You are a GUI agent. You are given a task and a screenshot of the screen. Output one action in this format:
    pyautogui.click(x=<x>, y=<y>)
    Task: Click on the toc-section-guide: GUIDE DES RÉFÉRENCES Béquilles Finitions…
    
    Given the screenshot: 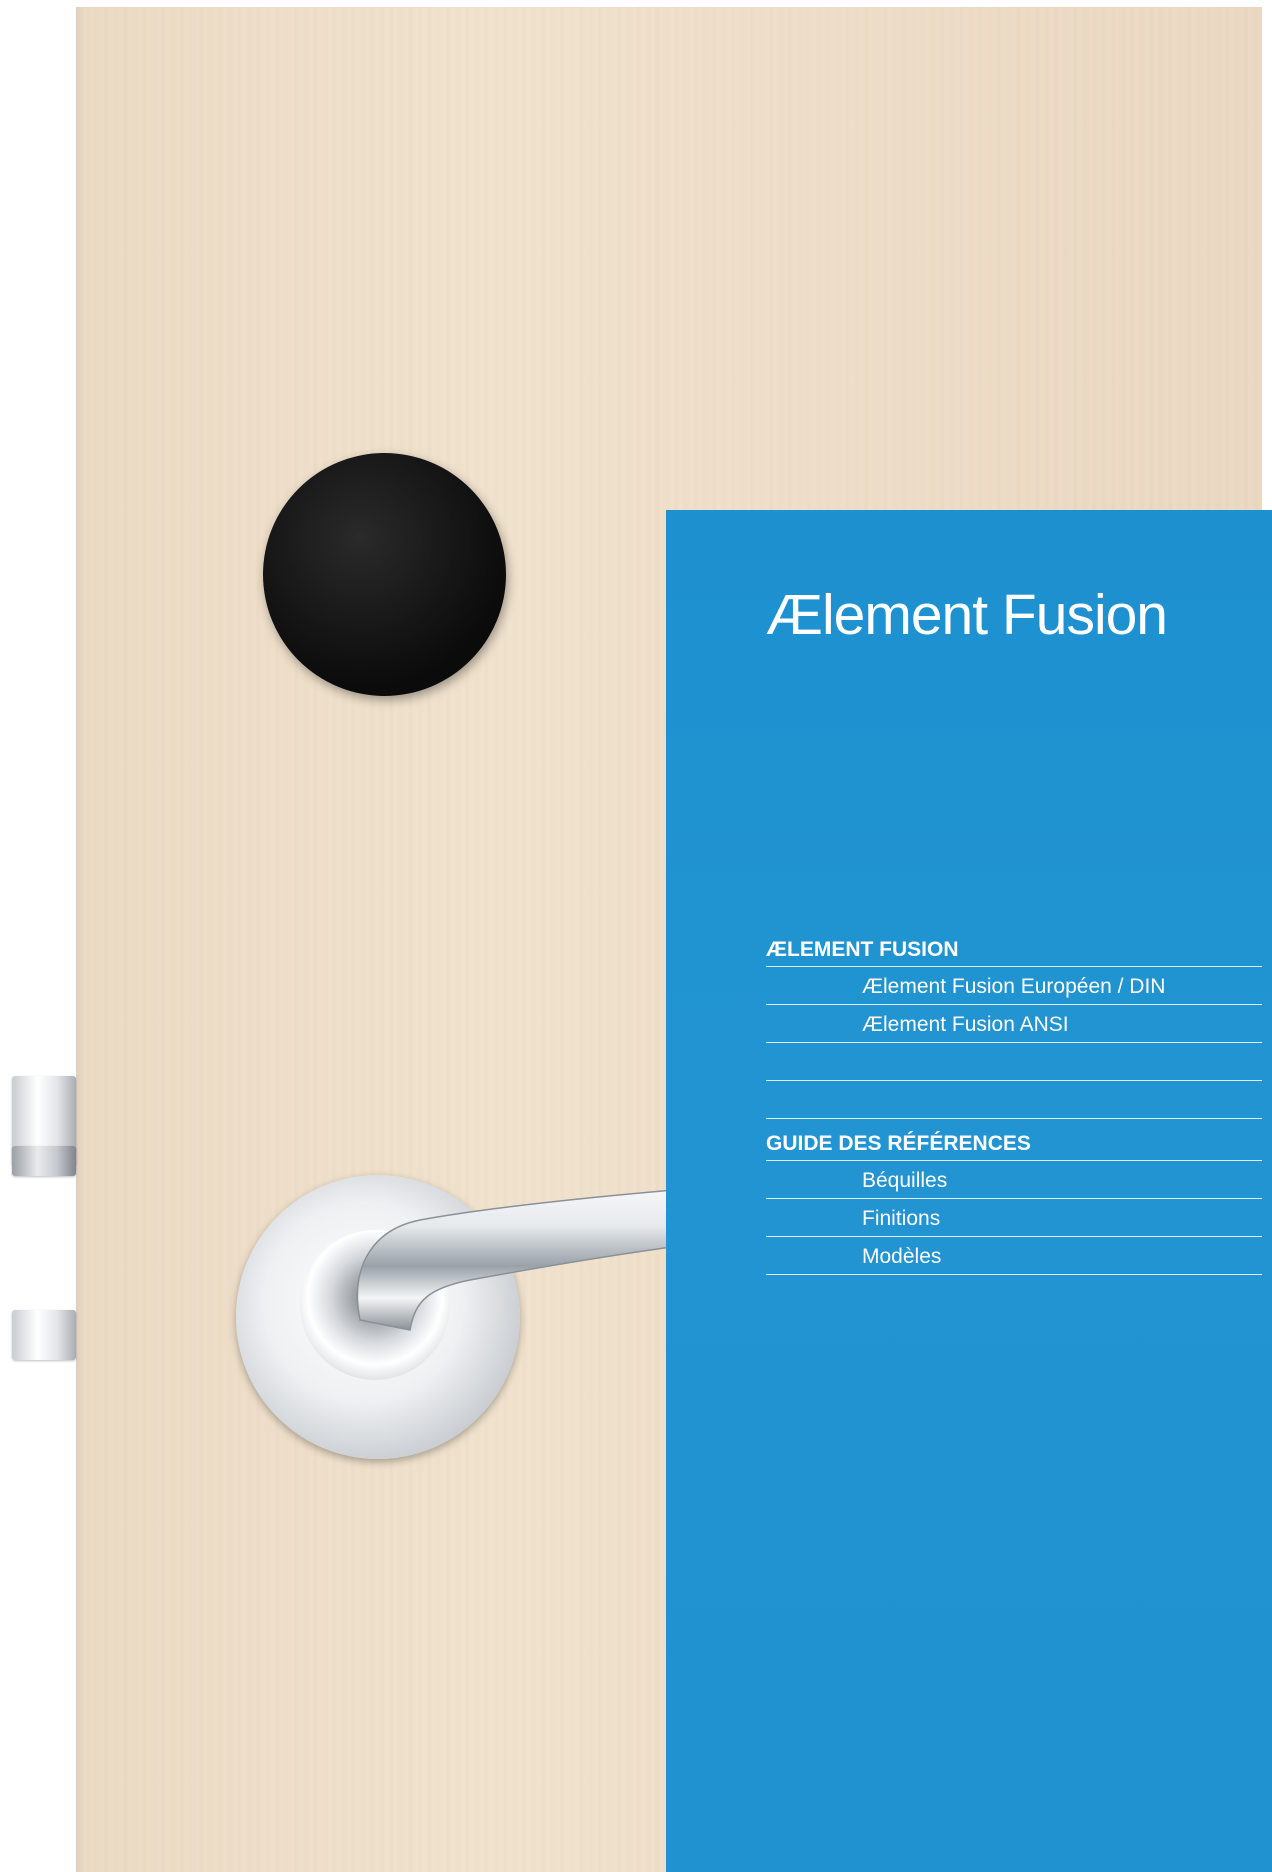 What is the action you would take?
    pyautogui.click(x=1014, y=1198)
    